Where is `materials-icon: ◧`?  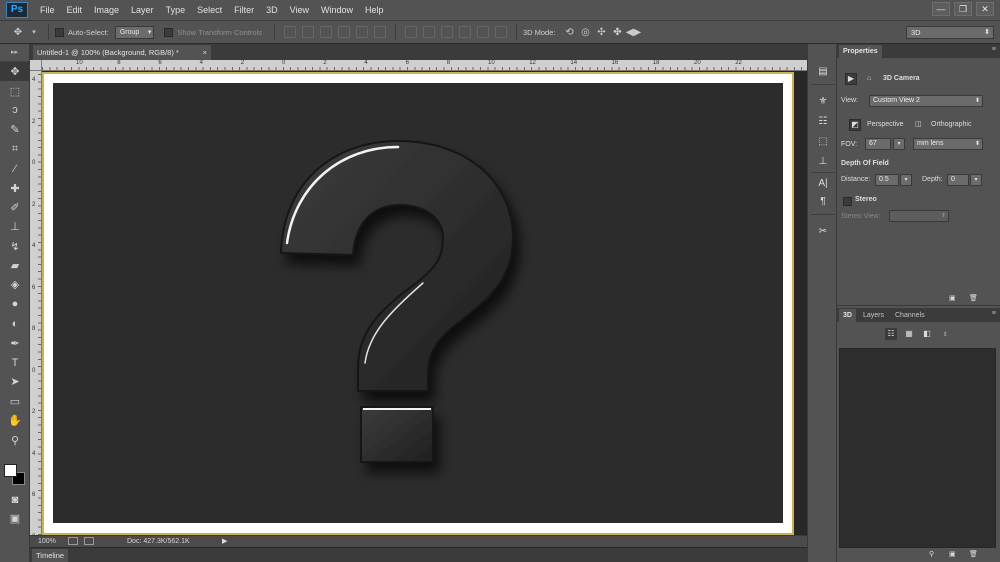 materials-icon: ◧ is located at coordinates (927, 334).